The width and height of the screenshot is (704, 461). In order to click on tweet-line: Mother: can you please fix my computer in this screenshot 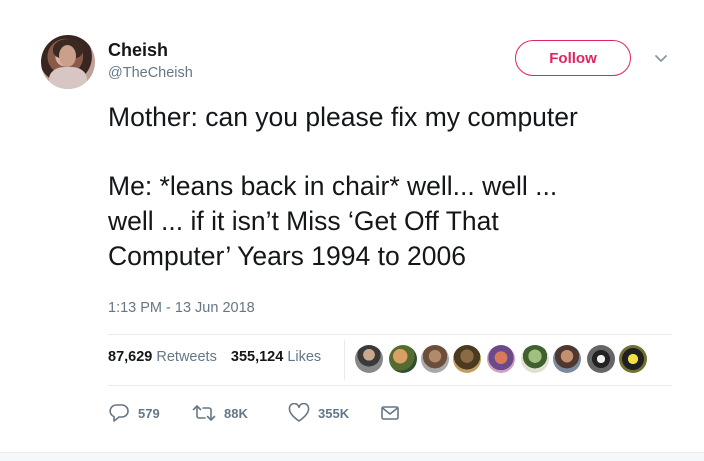, I will do `click(343, 117)`.